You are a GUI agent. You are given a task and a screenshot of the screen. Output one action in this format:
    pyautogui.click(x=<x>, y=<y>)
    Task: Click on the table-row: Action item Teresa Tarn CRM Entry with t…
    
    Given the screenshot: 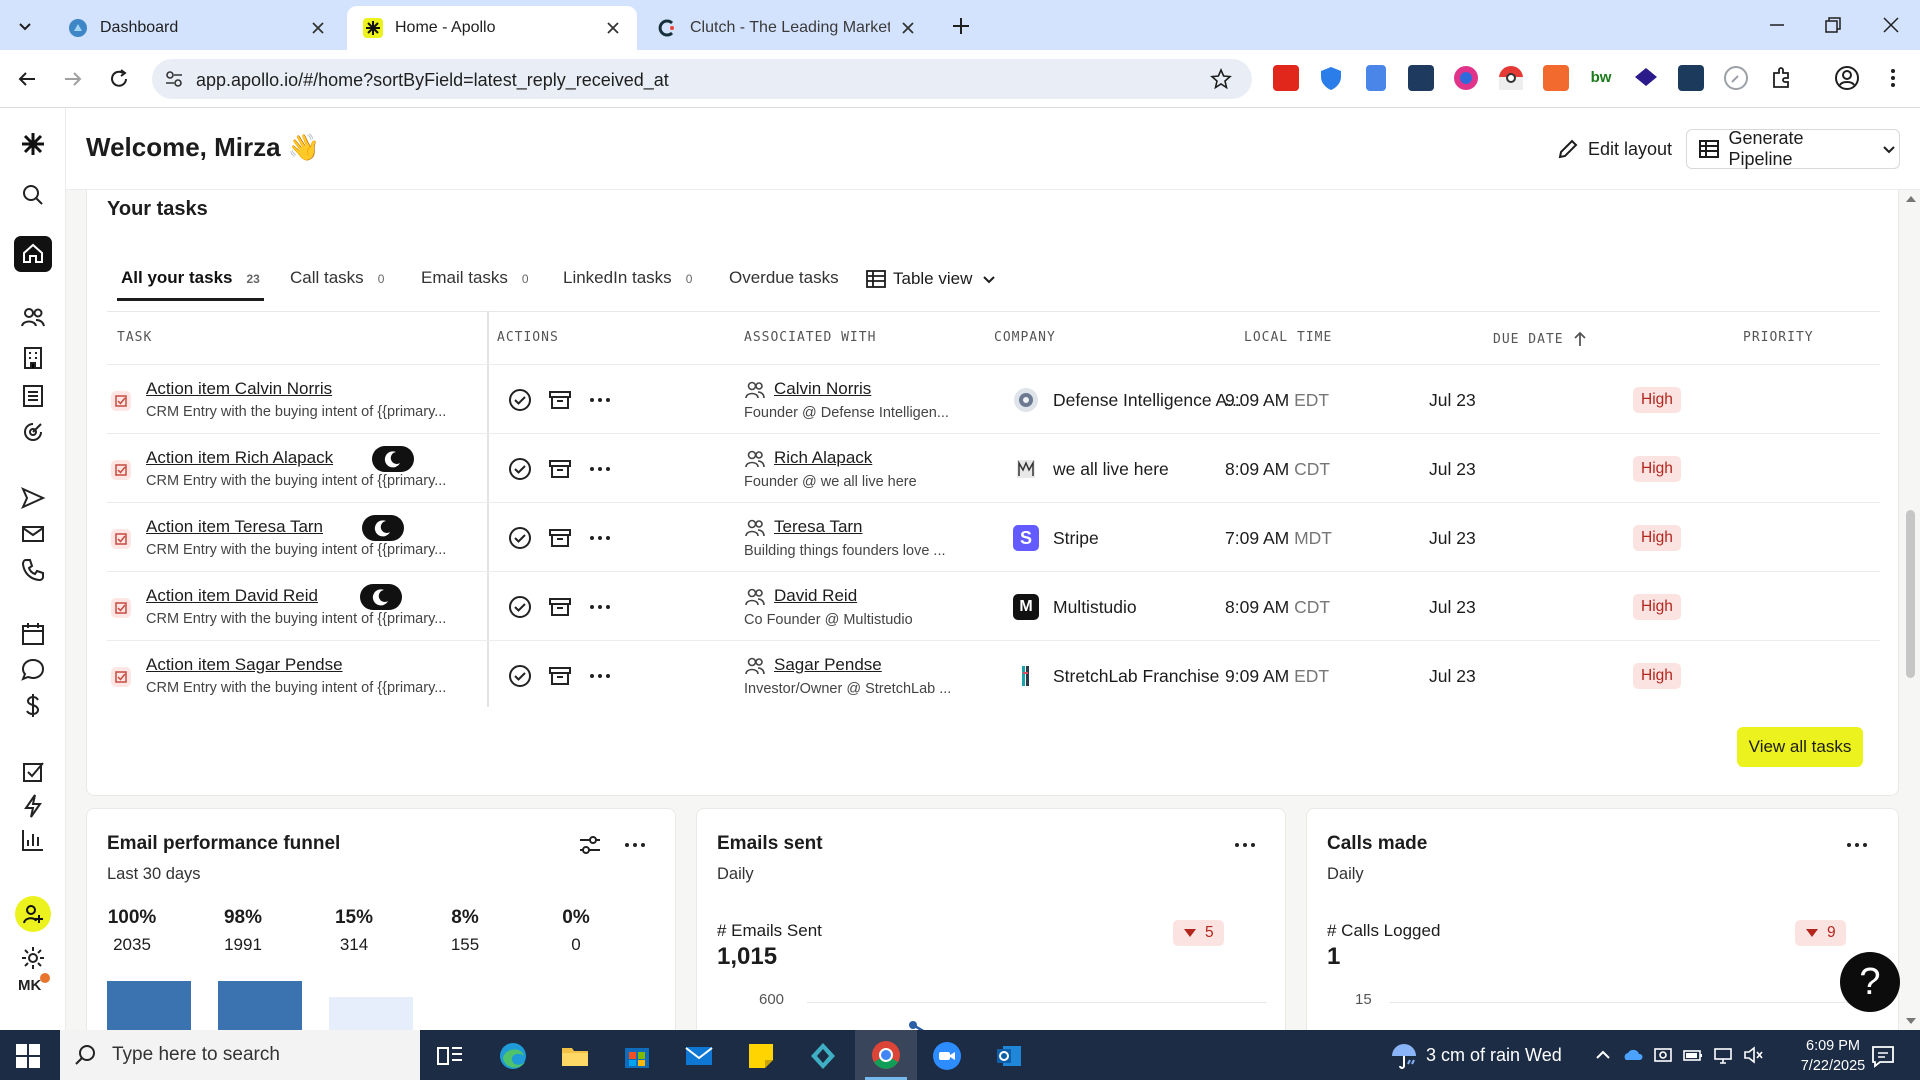 What is the action you would take?
    pyautogui.click(x=993, y=536)
    